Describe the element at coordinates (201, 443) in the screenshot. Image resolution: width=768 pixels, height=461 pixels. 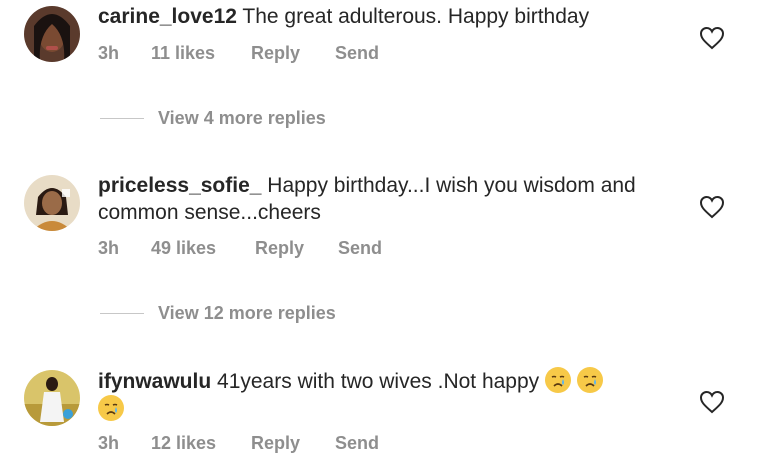
I see `likes-count: 12 likes` at that location.